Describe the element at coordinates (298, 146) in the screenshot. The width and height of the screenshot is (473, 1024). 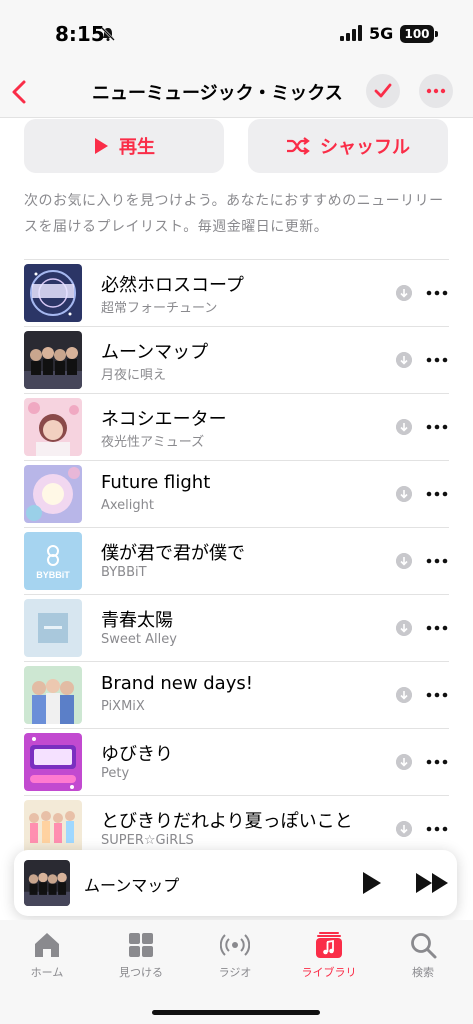
I see `shuffle-icon` at that location.